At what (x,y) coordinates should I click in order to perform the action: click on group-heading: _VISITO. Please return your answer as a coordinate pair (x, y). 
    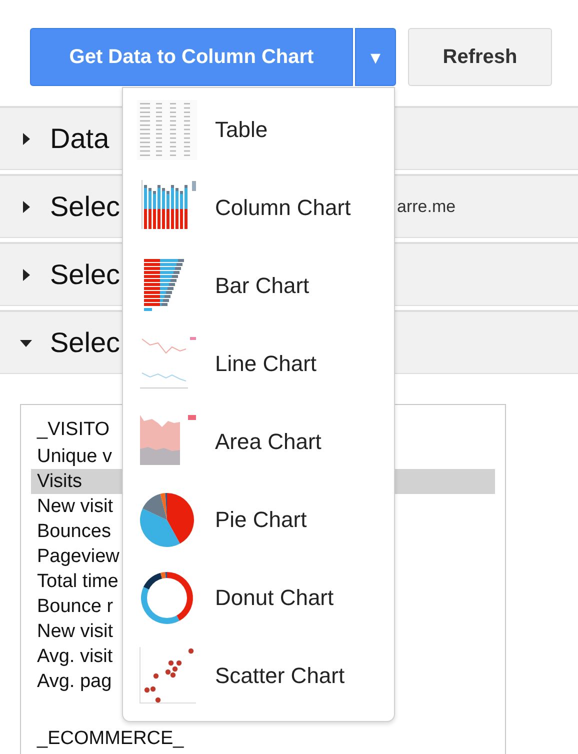
    Looking at the image, I should click on (73, 430).